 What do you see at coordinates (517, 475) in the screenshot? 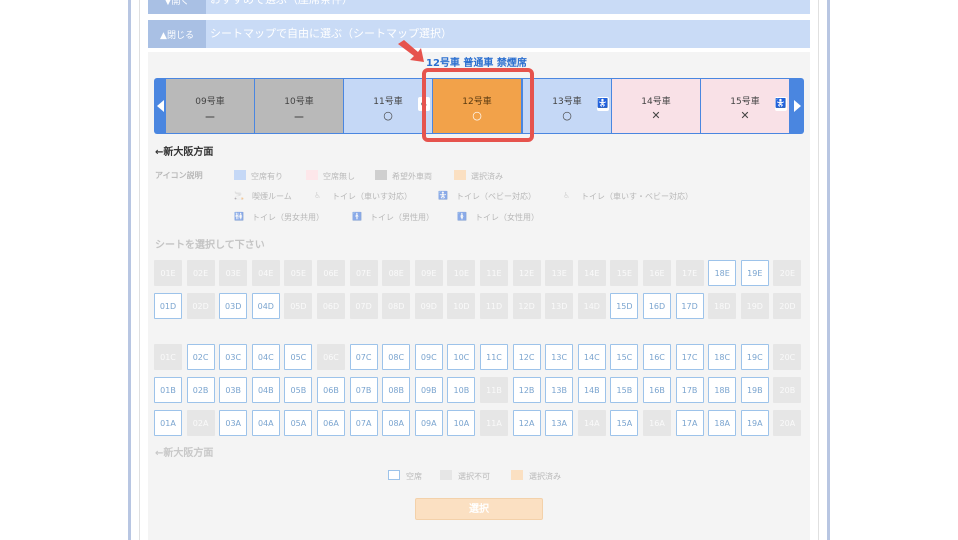
I see `key-selected-swatch` at bounding box center [517, 475].